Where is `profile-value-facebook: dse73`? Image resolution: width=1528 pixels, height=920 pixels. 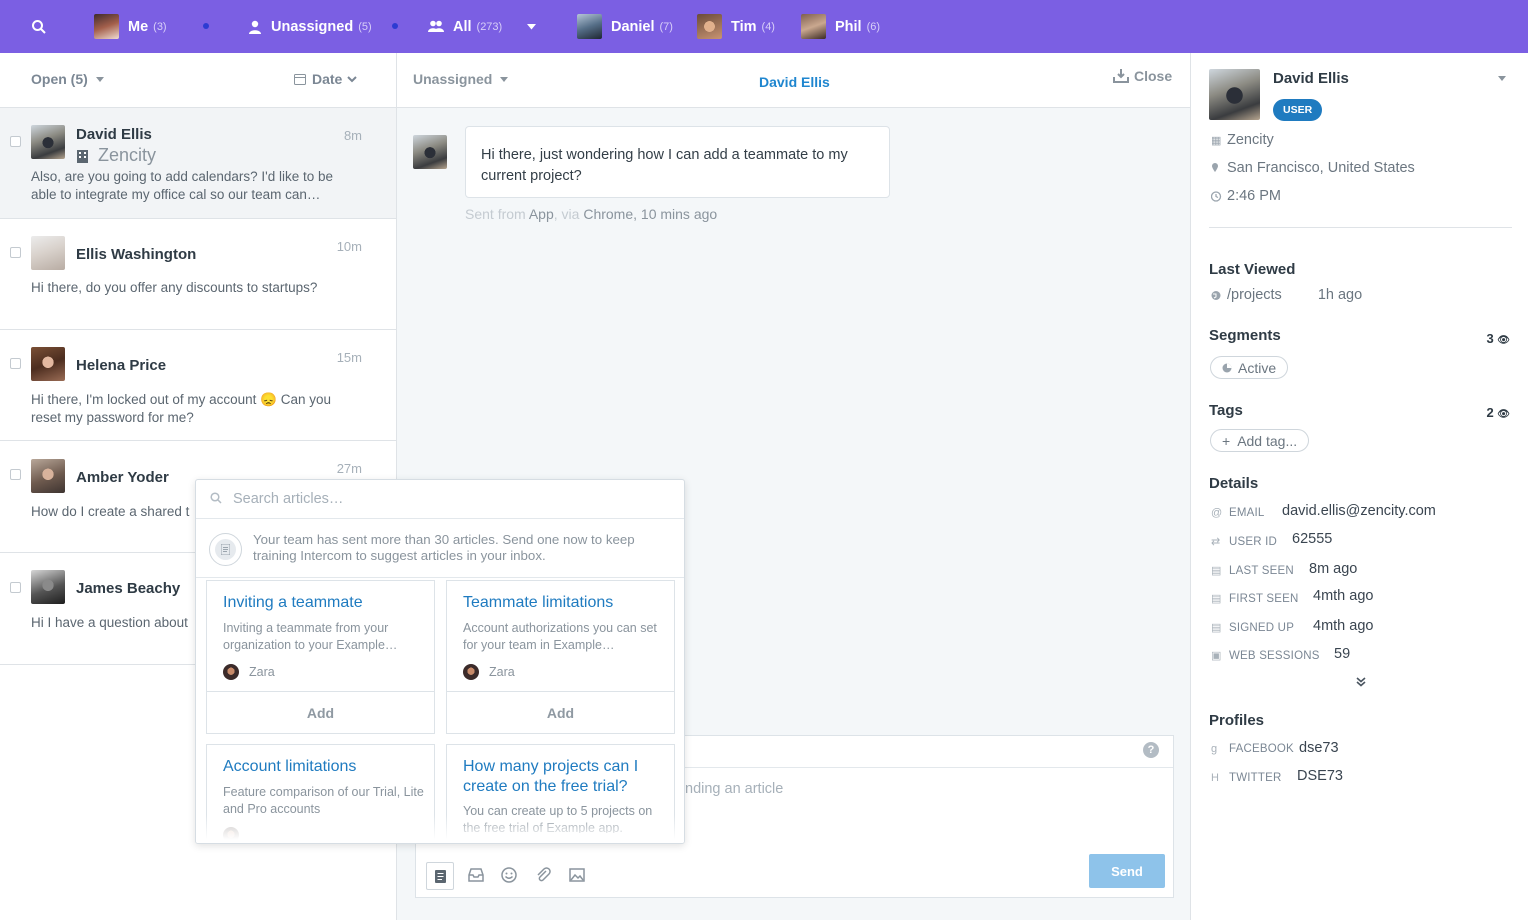
profile-value-facebook: dse73 is located at coordinates (1319, 748).